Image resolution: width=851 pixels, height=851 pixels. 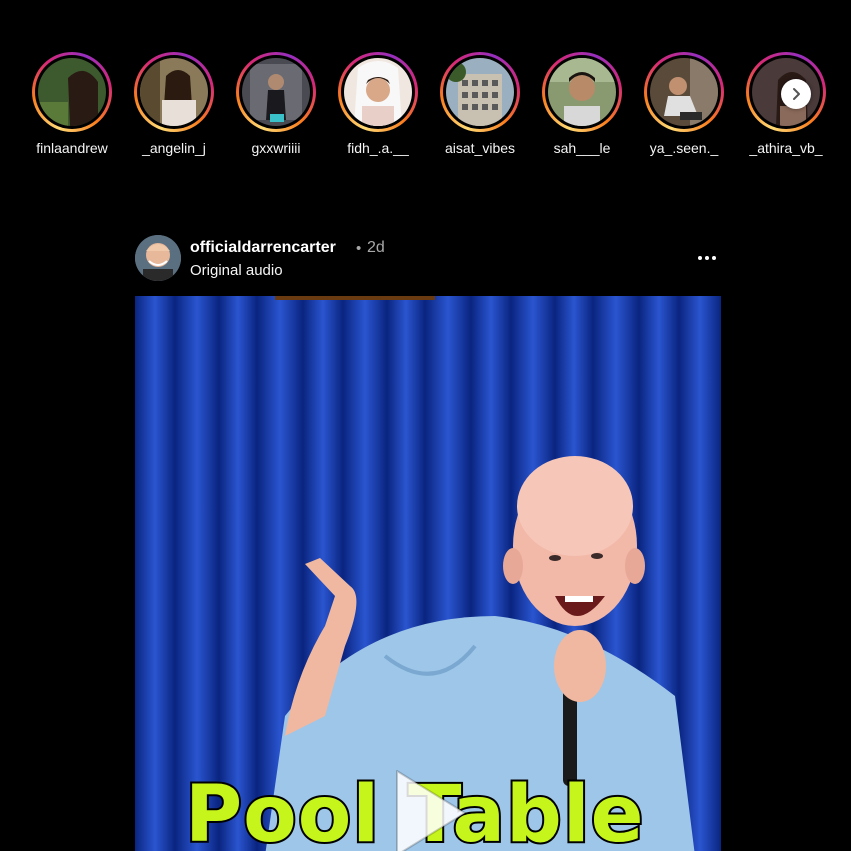 I want to click on story-username: _angelin_j, so click(x=174, y=148).